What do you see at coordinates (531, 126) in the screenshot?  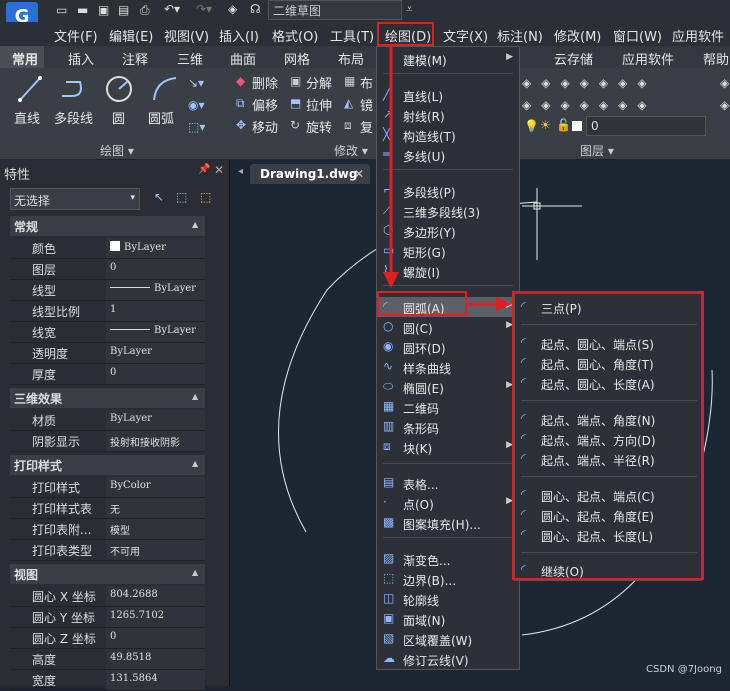 I see `bulb-icon: 💡` at bounding box center [531, 126].